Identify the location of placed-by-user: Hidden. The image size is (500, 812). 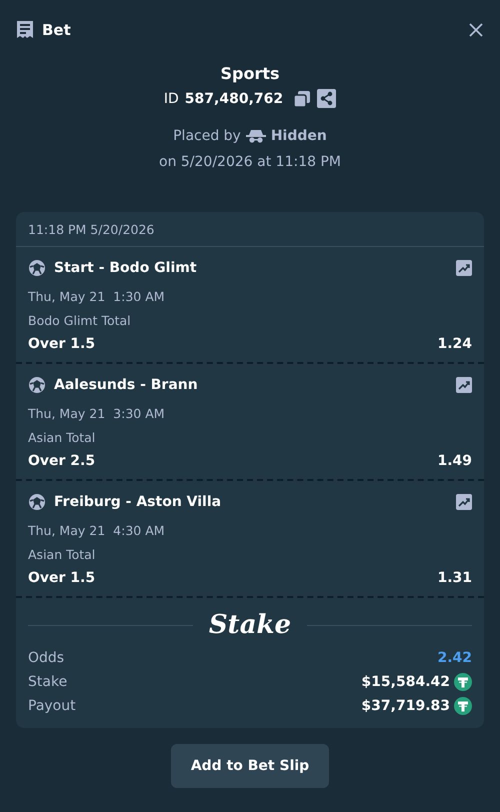
(298, 136).